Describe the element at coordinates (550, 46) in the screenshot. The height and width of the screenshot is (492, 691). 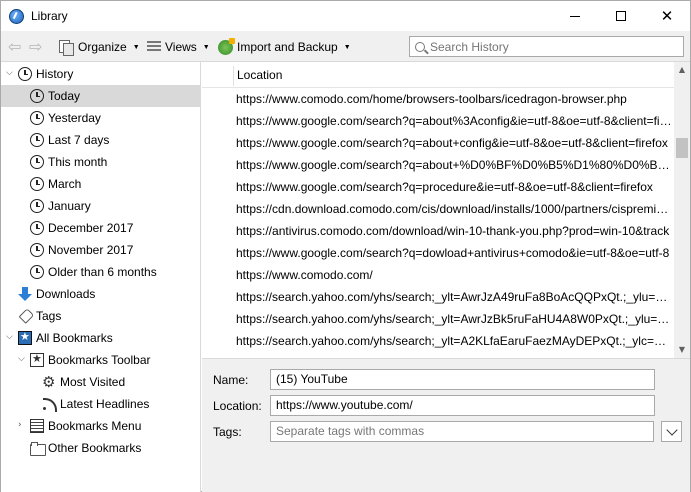
I see `search-input` at that location.